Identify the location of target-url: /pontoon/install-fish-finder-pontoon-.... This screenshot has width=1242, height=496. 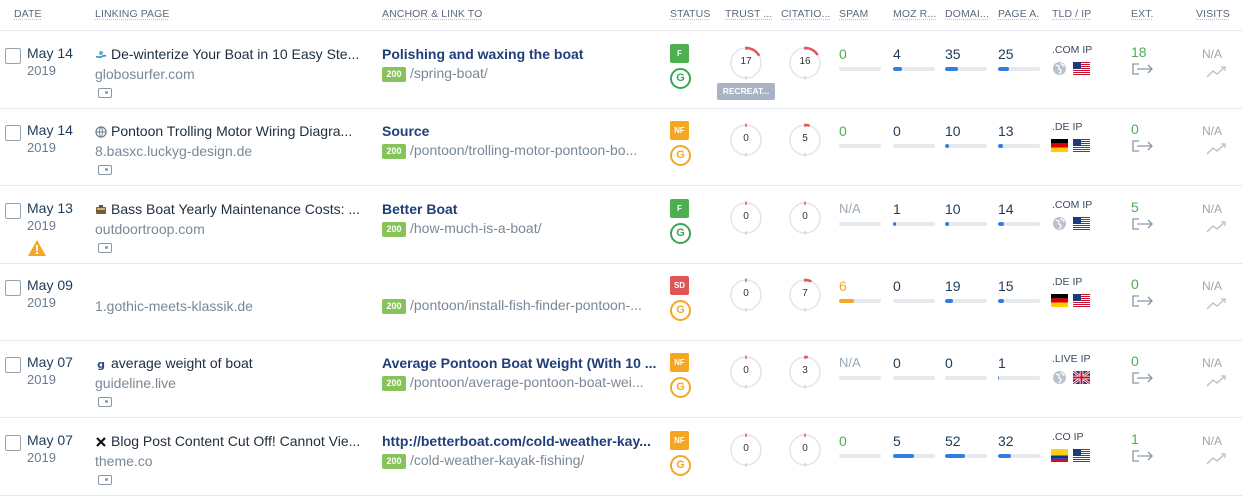
(534, 305).